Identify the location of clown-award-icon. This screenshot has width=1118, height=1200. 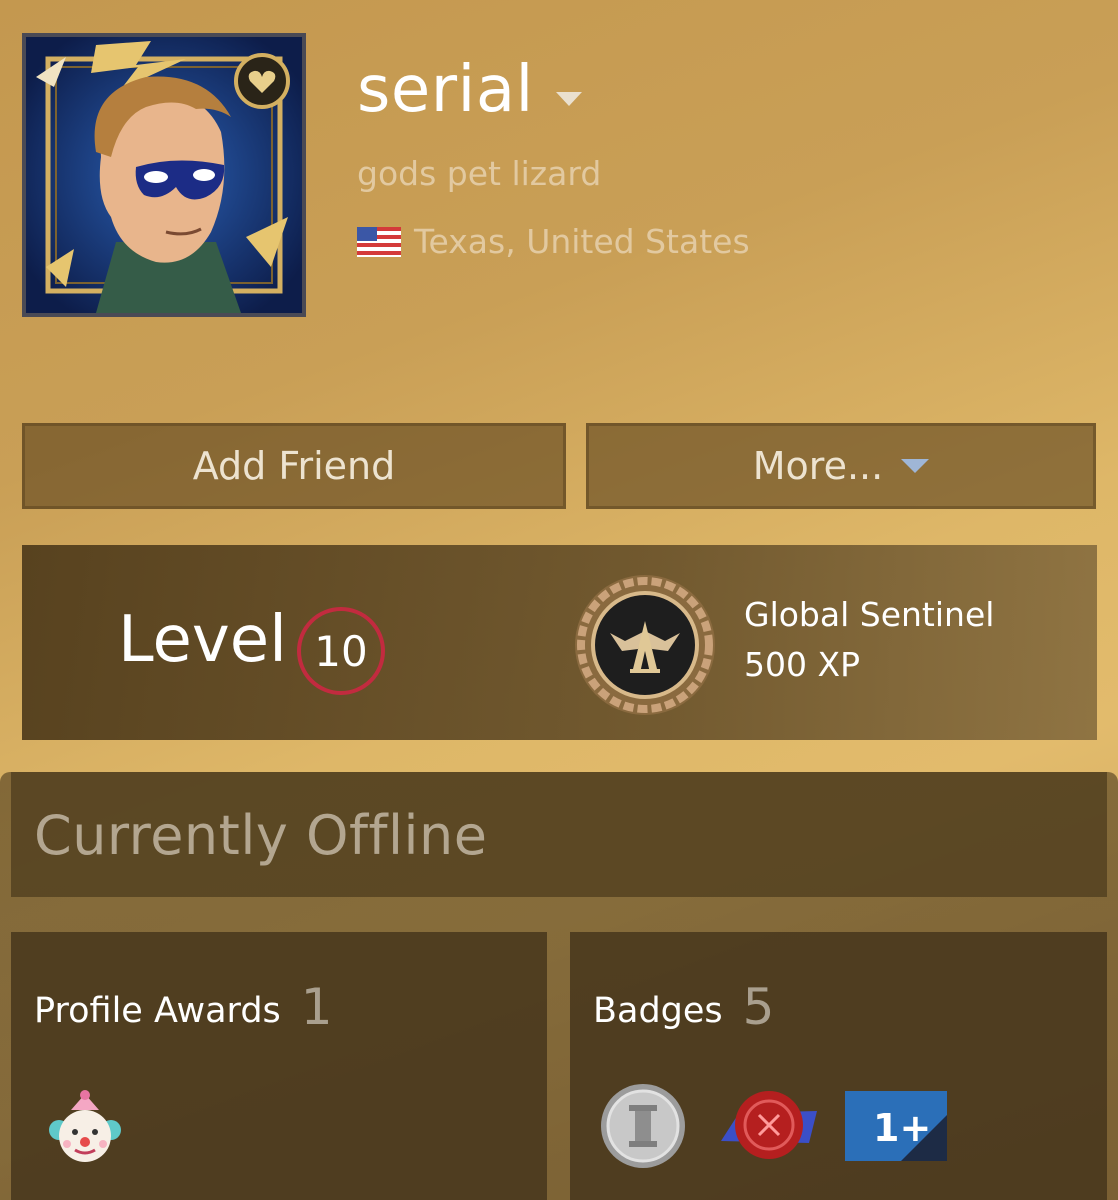
(85, 1129).